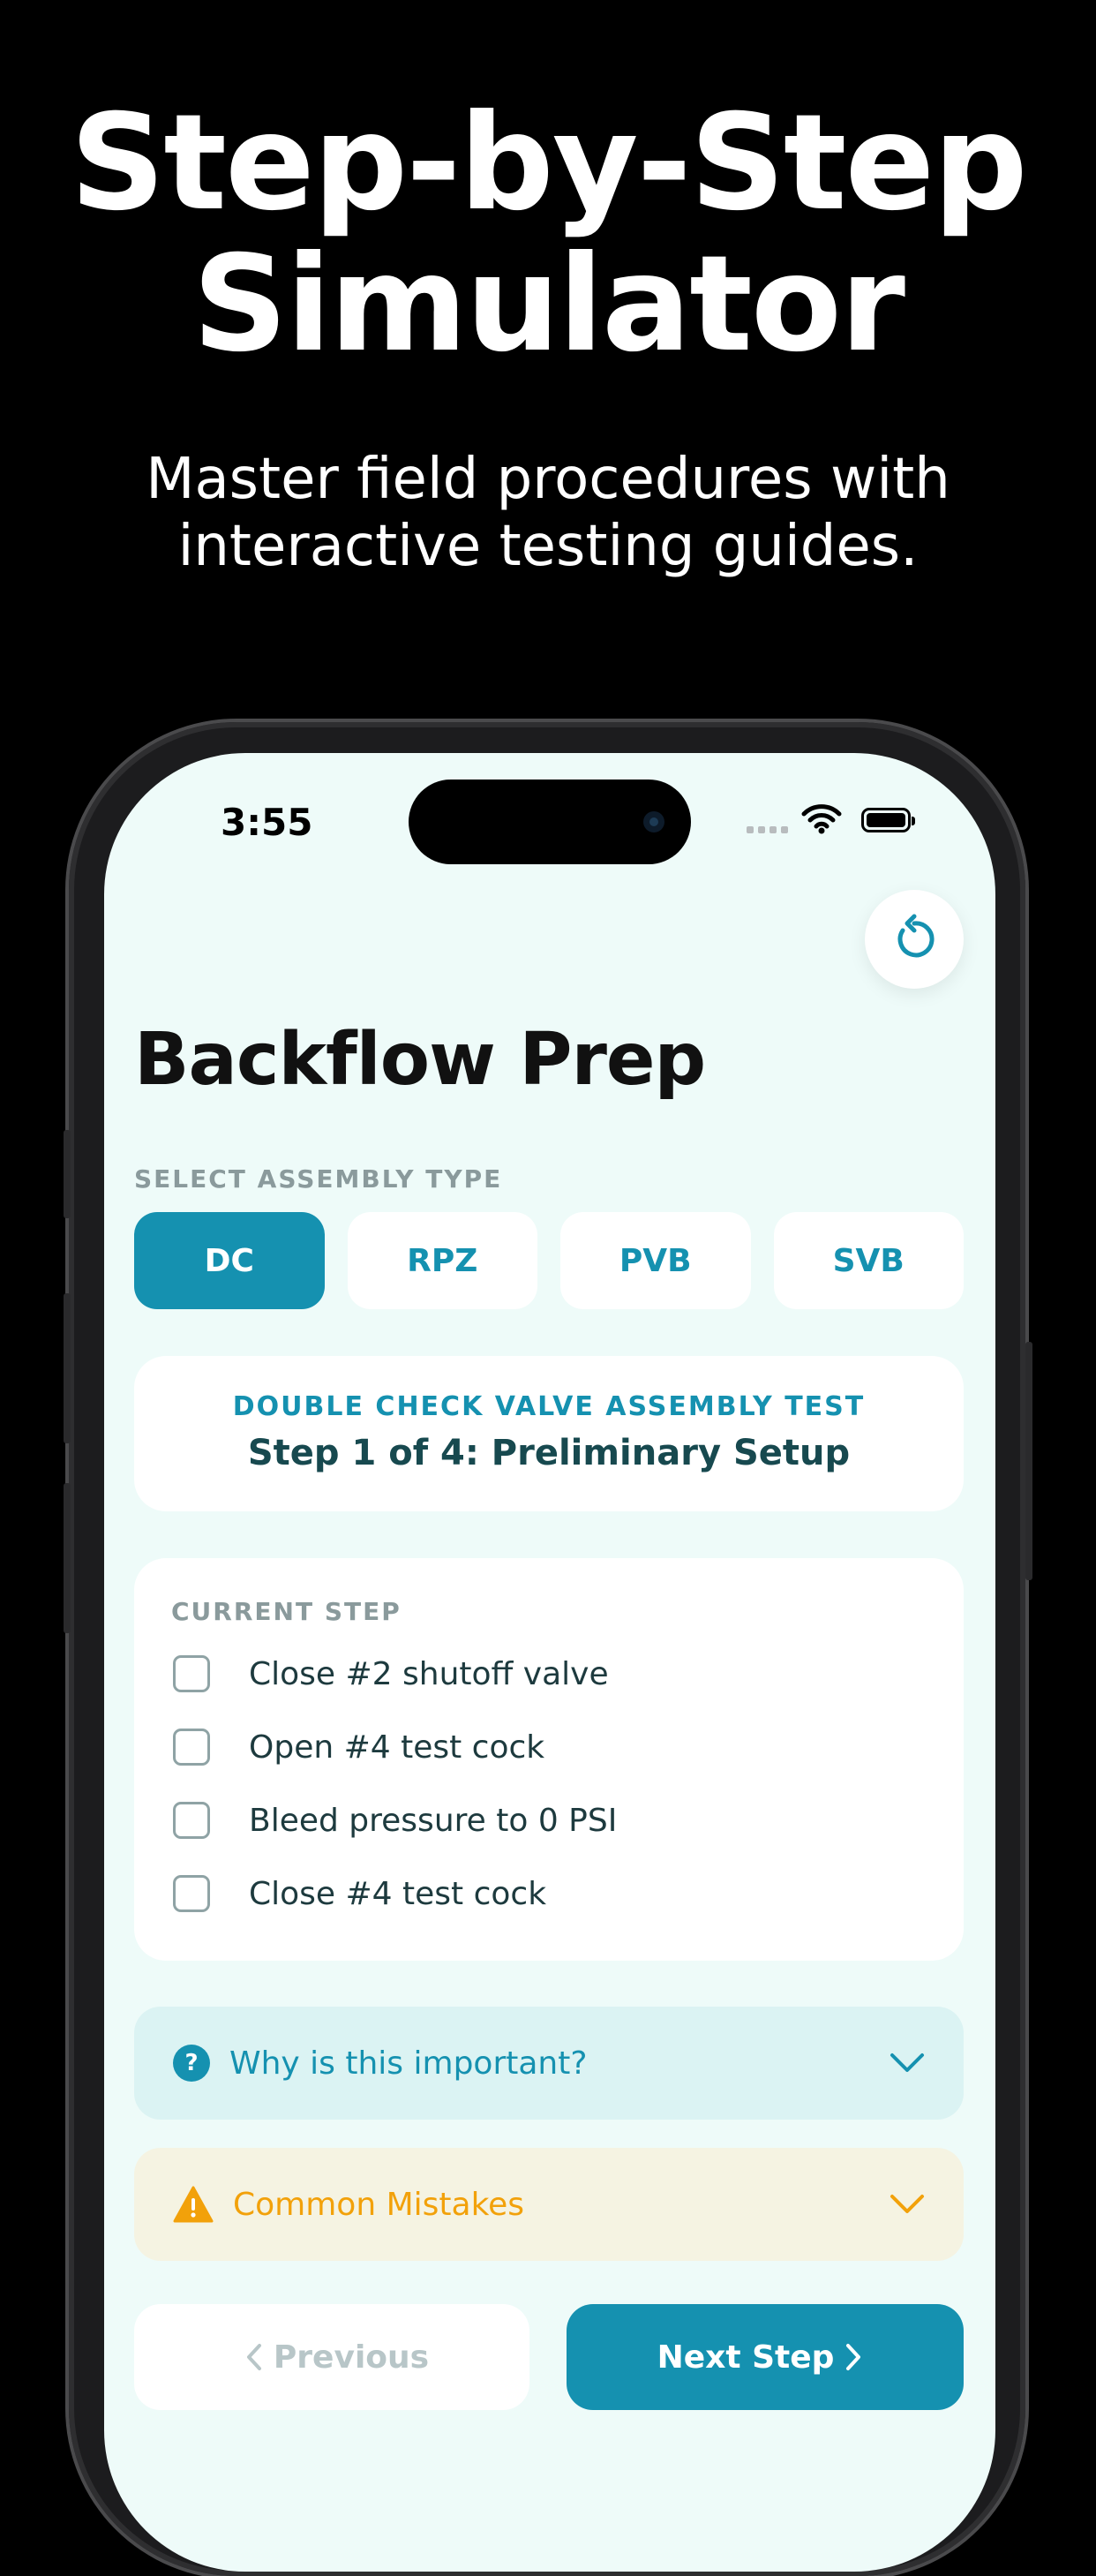  What do you see at coordinates (821, 819) in the screenshot?
I see `wifi-icon` at bounding box center [821, 819].